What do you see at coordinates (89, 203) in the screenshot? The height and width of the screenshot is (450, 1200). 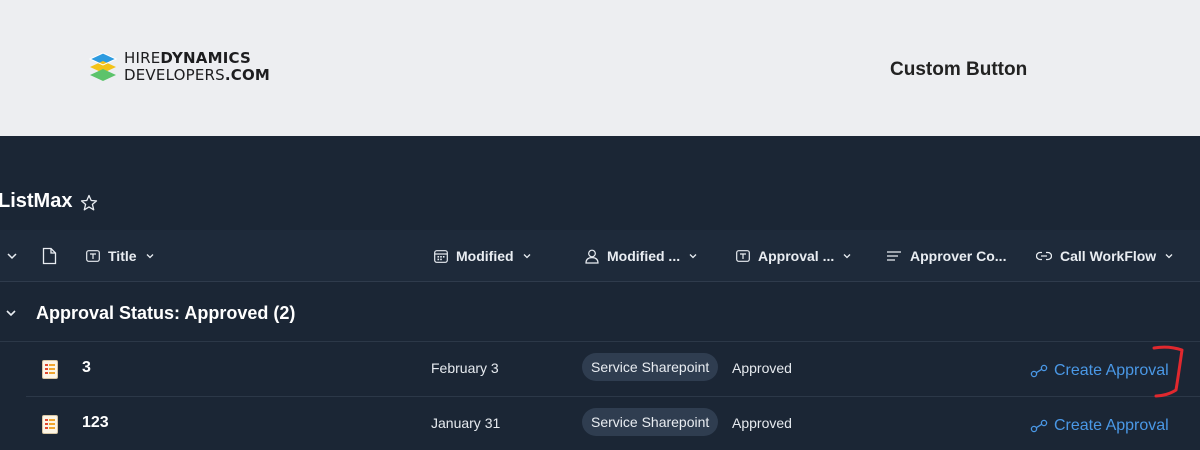 I see `favorite-star-icon` at bounding box center [89, 203].